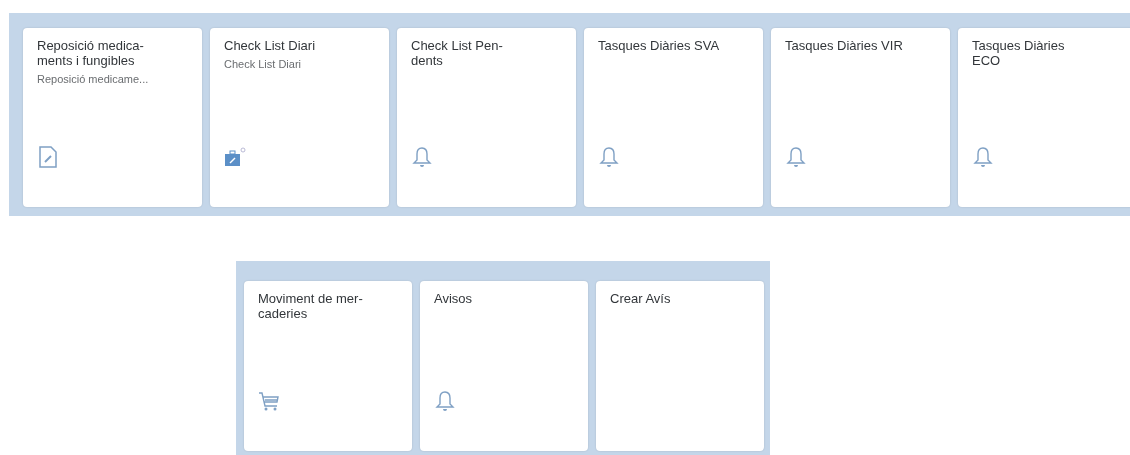  What do you see at coordinates (680, 366) in the screenshot?
I see `app-tile: Crear Avís` at bounding box center [680, 366].